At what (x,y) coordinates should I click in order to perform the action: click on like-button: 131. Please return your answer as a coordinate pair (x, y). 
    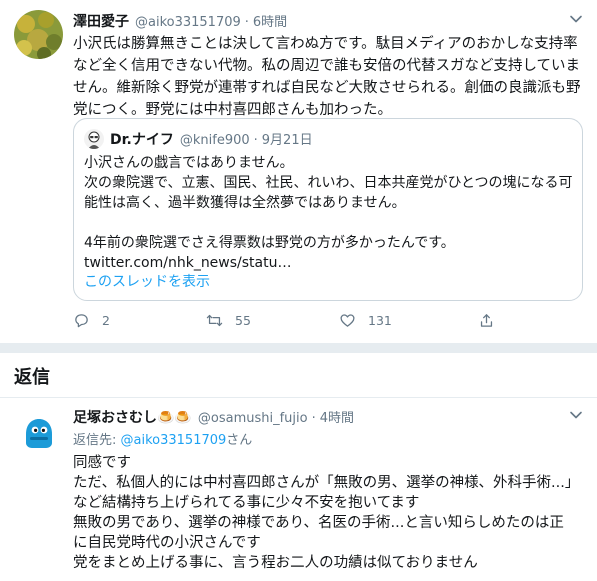
    Looking at the image, I should click on (365, 320).